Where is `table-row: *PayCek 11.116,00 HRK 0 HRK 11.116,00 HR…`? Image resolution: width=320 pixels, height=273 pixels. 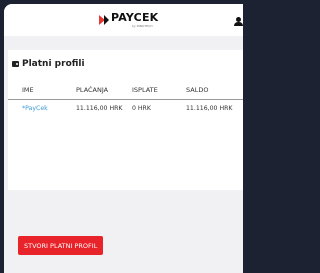
table-row: *PayCek 11.116,00 HRK 0 HRK 11.116,00 HR… is located at coordinates (125, 108).